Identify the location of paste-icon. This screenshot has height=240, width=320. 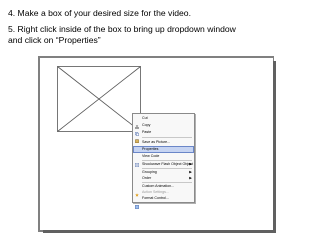
(137, 137).